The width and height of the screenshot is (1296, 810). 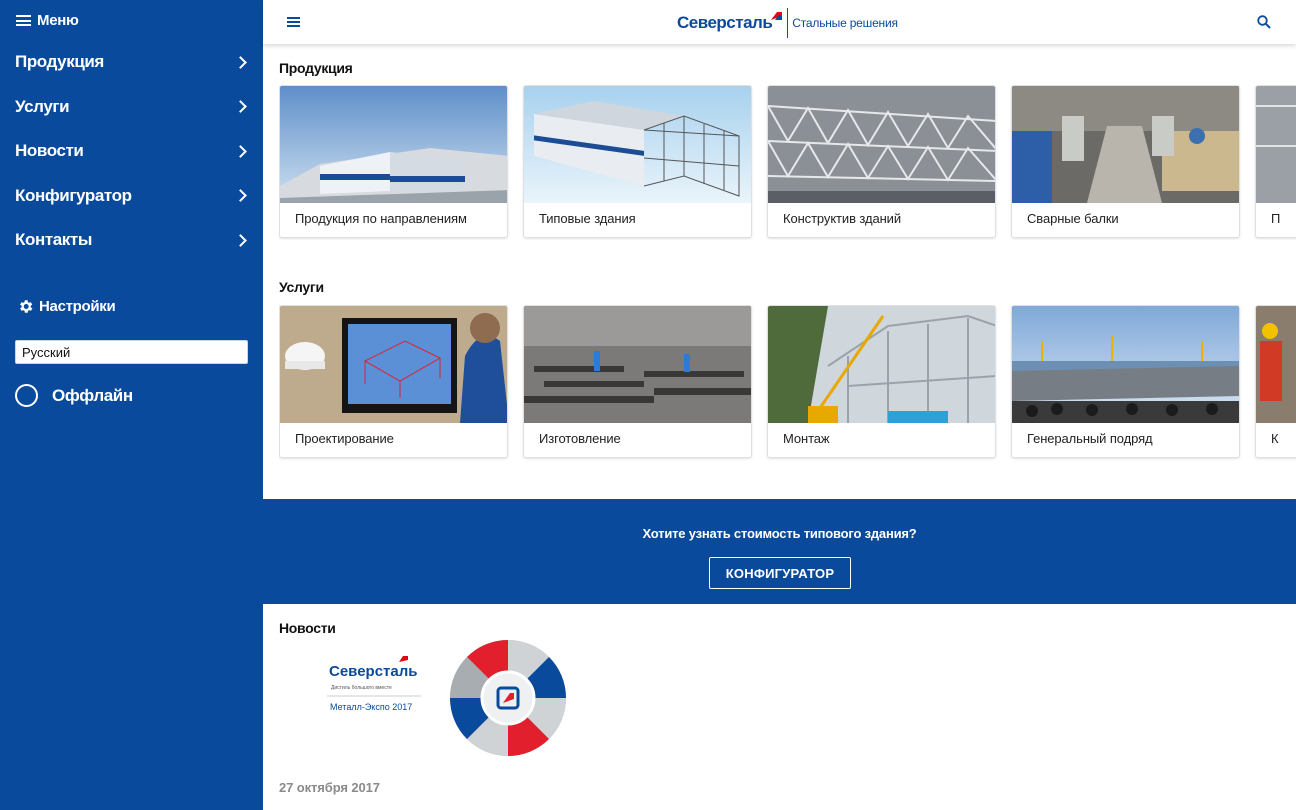 What do you see at coordinates (23, 20) in the screenshot?
I see `menu-icon` at bounding box center [23, 20].